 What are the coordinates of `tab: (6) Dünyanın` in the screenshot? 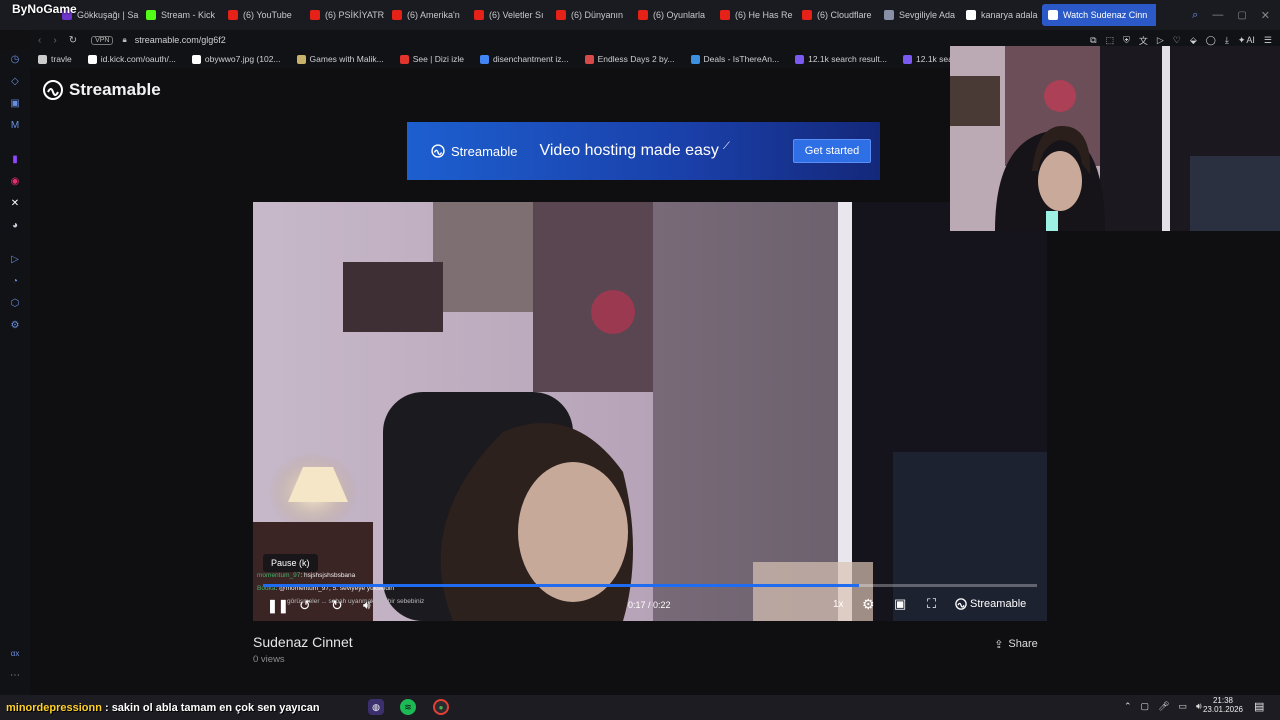 It's located at (591, 15).